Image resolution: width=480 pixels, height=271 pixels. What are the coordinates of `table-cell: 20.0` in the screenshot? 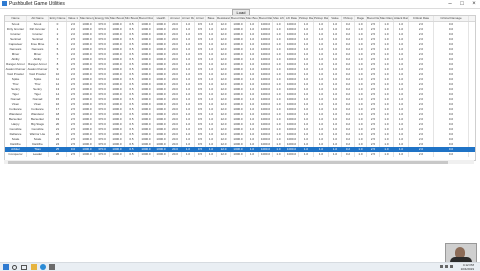 It's located at (175, 154).